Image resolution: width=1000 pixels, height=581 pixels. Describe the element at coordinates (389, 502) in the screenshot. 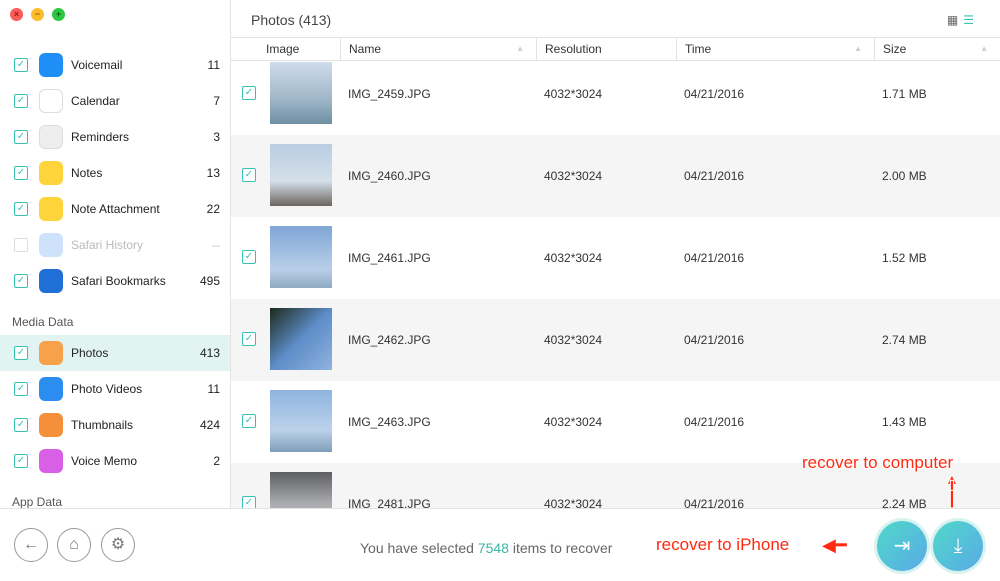

I see `cell-name: IMG_2481.JPG` at that location.